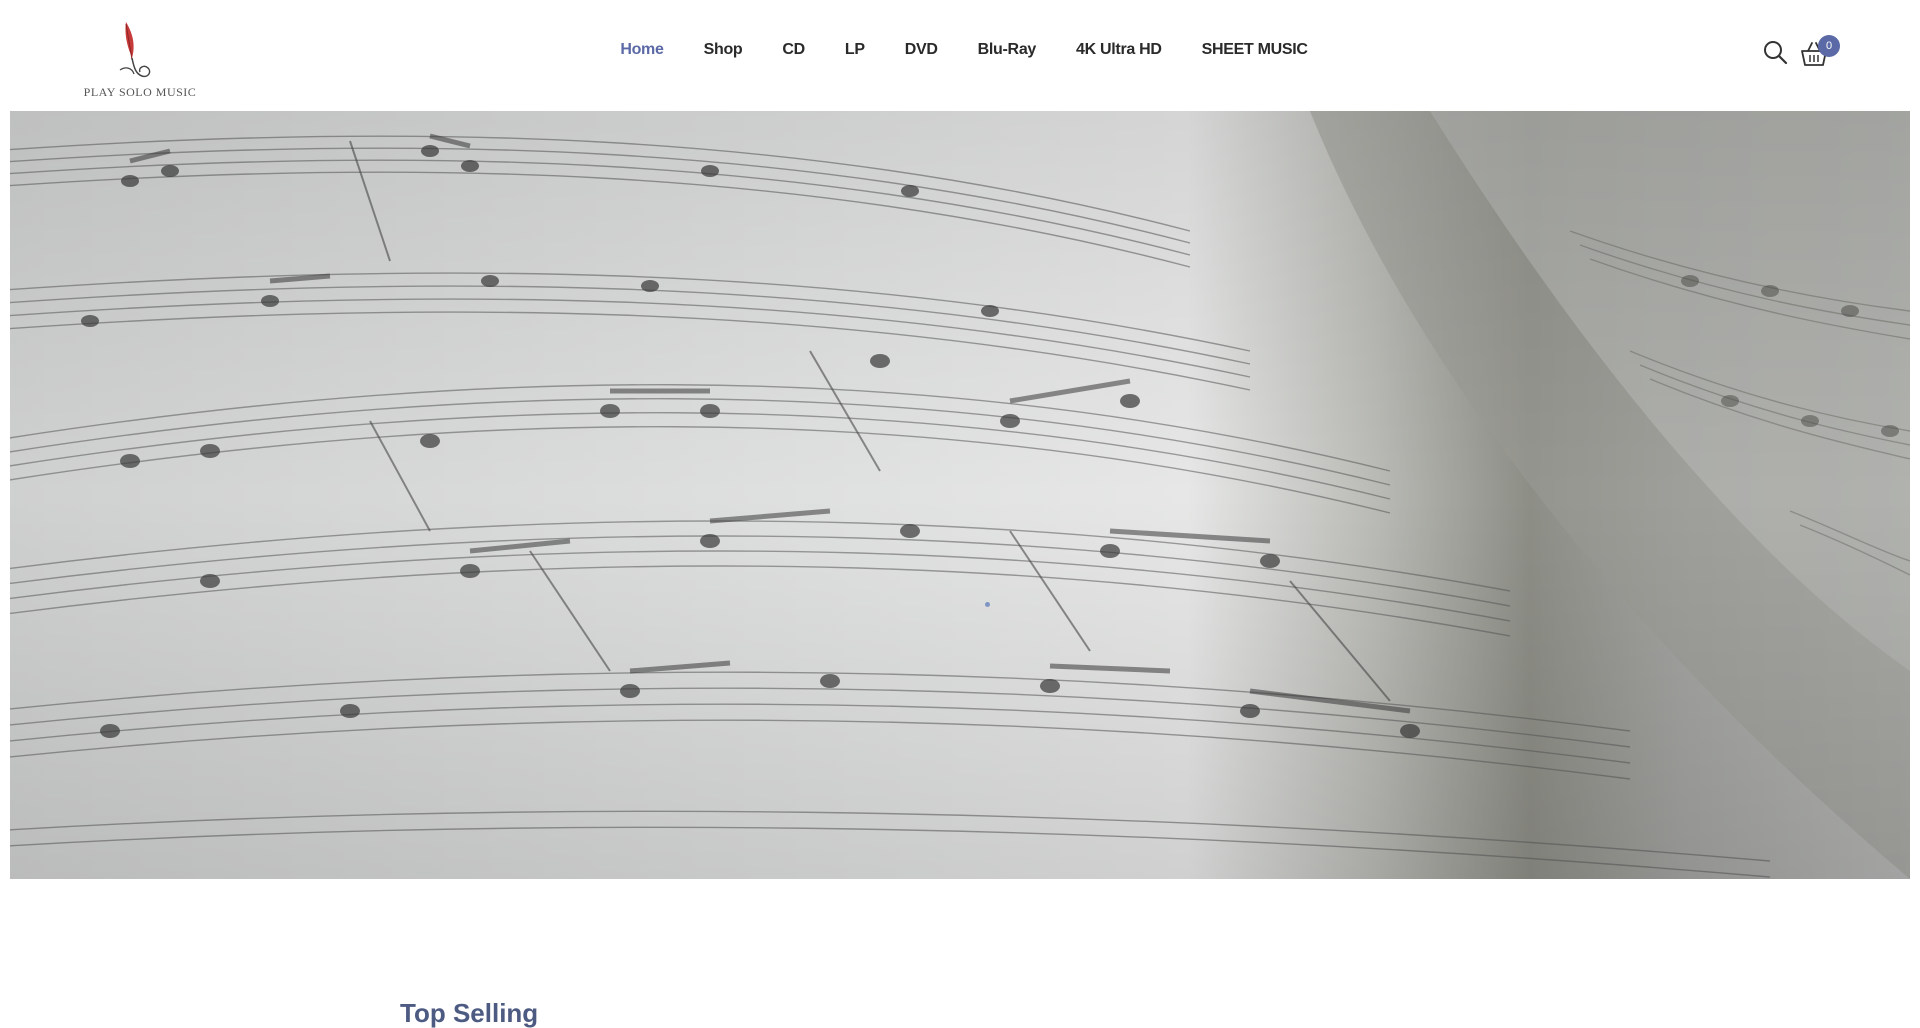 The height and width of the screenshot is (1028, 1920). What do you see at coordinates (1255, 50) in the screenshot?
I see `nav-item-sheet-music: SHEET MUSIC` at bounding box center [1255, 50].